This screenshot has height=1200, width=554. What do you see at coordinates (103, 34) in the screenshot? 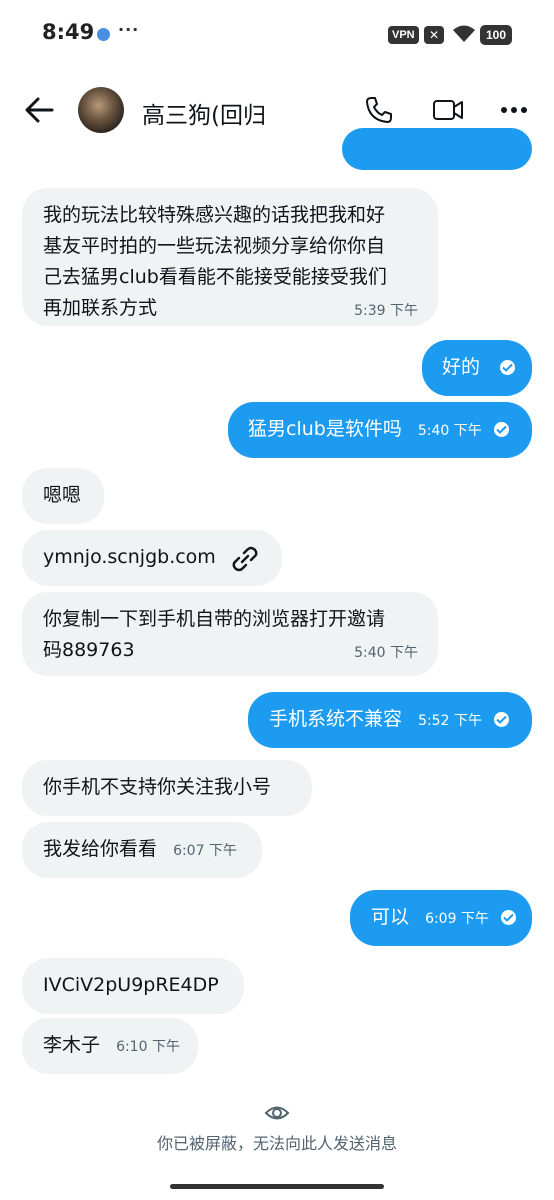
I see `app-notification-icon` at bounding box center [103, 34].